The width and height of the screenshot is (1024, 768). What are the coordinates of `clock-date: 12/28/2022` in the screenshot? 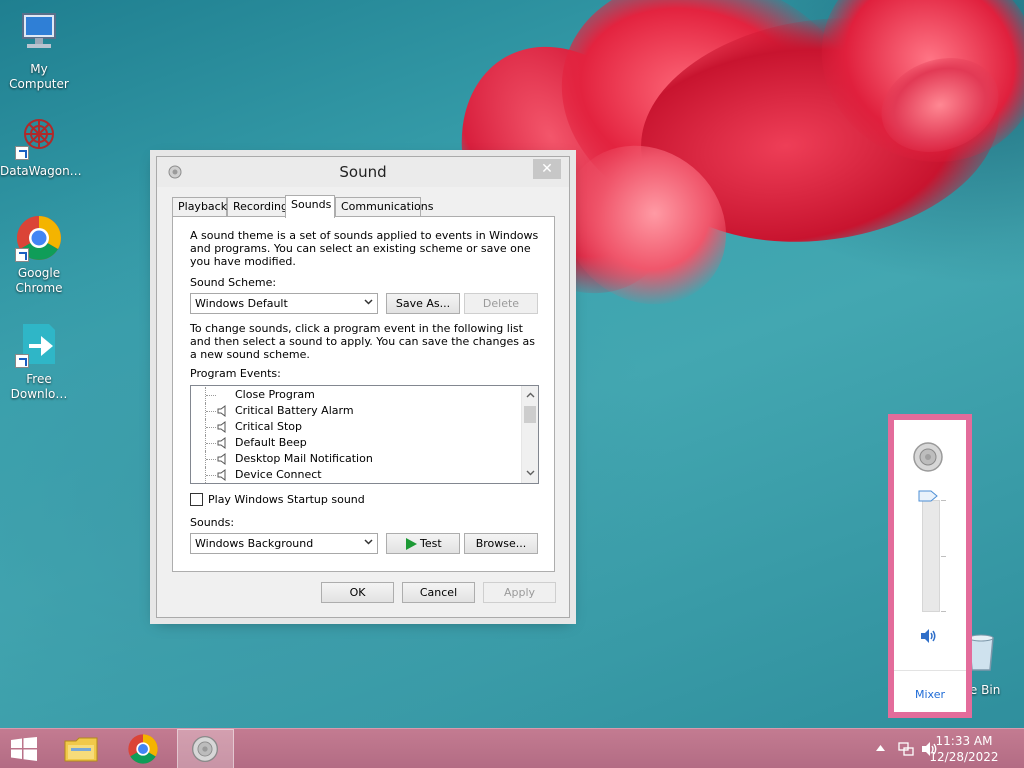 It's located at (964, 757).